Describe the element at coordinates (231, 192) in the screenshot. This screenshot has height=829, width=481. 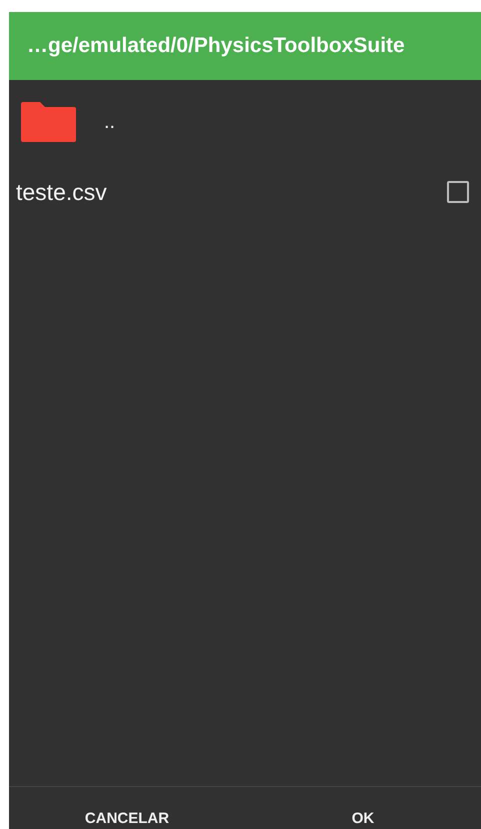
I see `file-name: teste.csv` at that location.